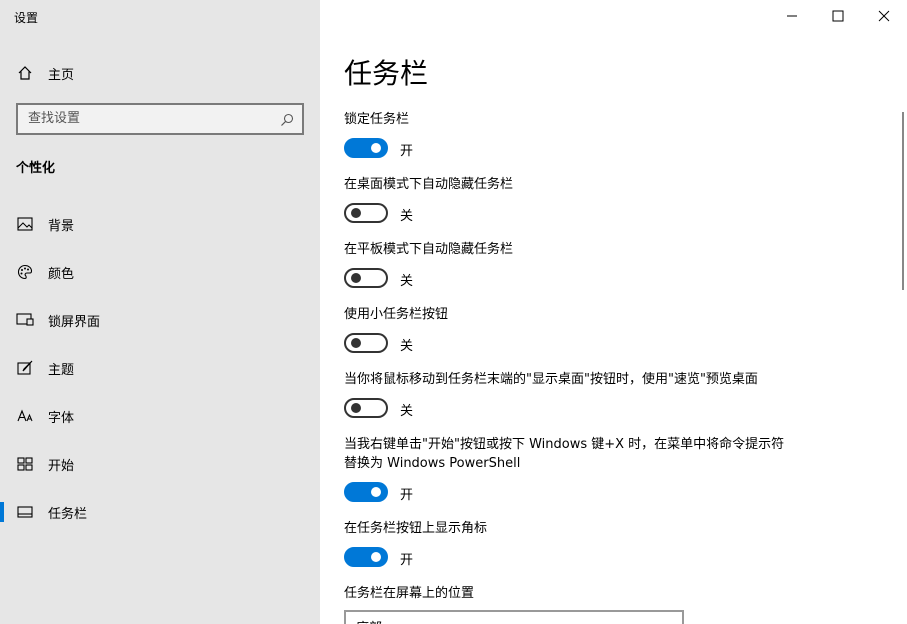 The image size is (907, 624). I want to click on sidebar-item-label: 背景, so click(61, 226).